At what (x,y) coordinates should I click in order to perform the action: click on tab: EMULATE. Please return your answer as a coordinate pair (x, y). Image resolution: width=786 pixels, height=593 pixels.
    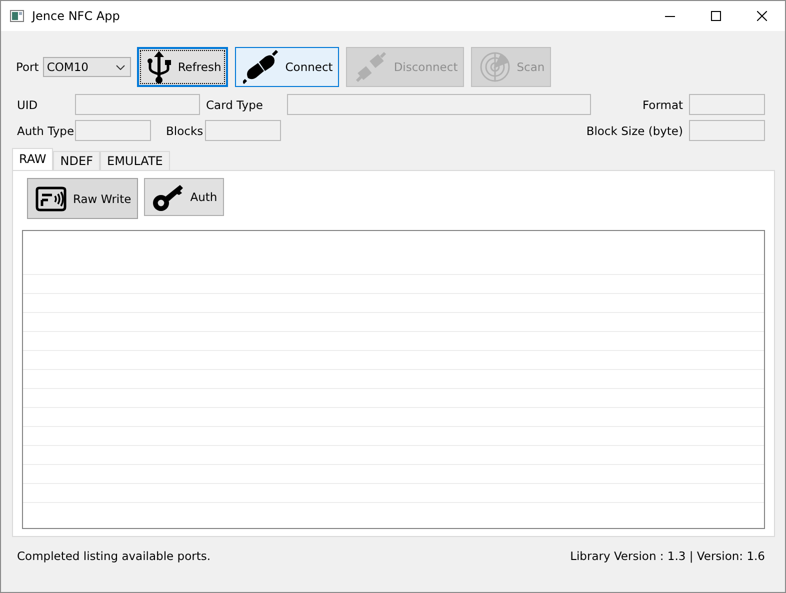
    Looking at the image, I should click on (135, 160).